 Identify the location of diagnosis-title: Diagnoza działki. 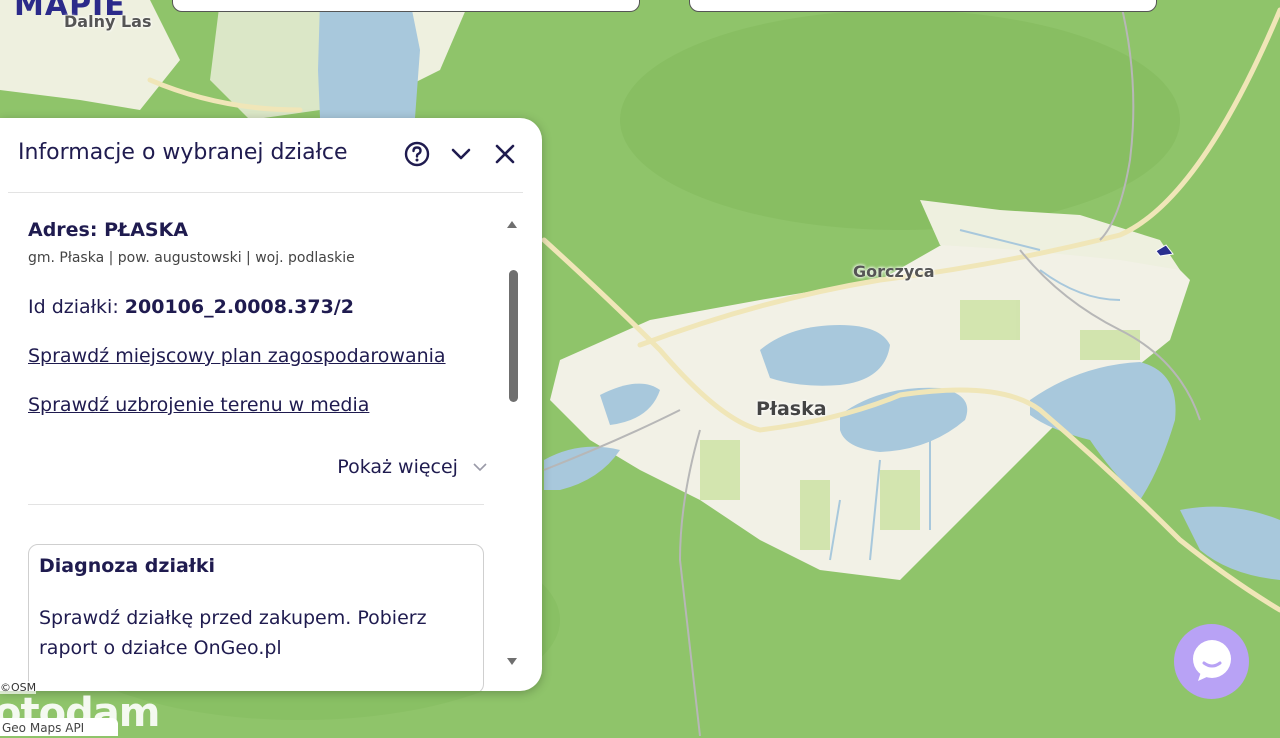
(127, 566).